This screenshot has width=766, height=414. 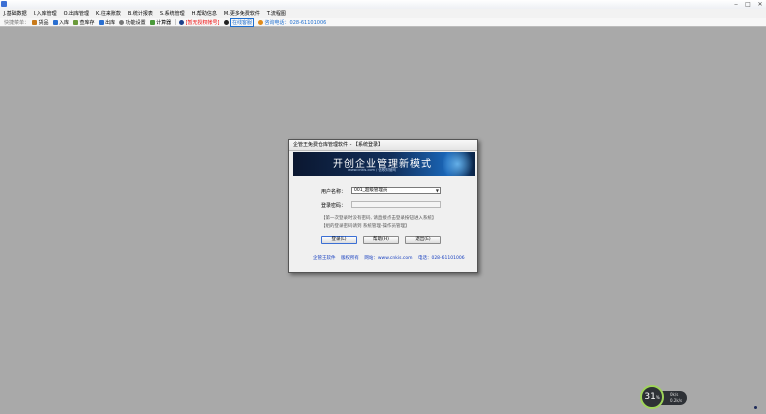 What do you see at coordinates (736, 4) in the screenshot?
I see `minimize-icon: ‒` at bounding box center [736, 4].